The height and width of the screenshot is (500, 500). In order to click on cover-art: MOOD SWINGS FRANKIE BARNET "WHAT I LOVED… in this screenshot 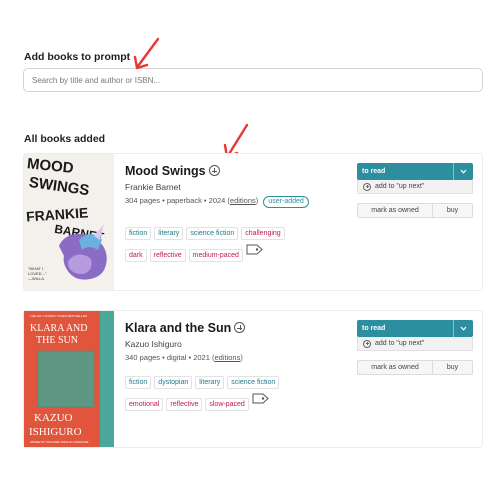, I will do `click(69, 222)`.